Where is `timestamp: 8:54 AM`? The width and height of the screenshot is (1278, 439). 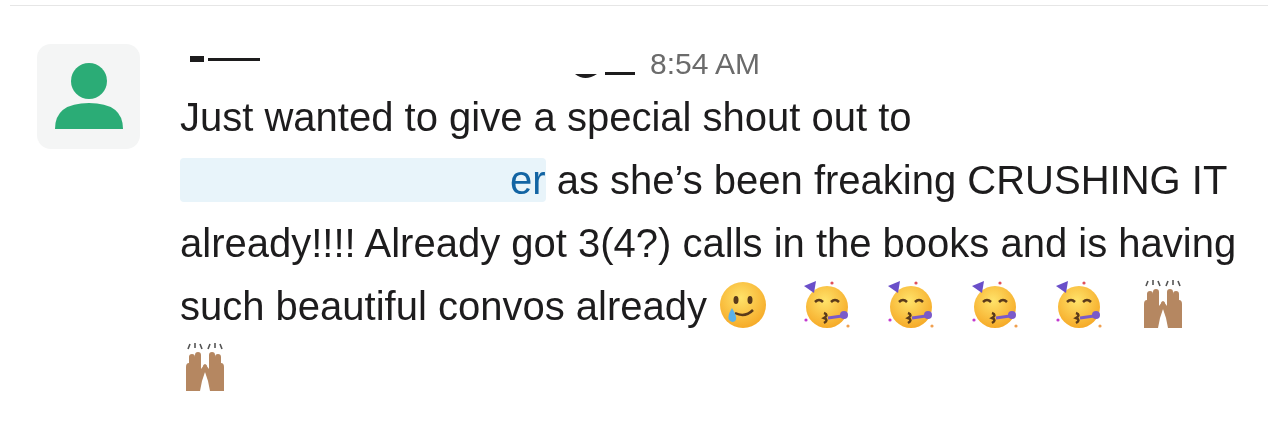 timestamp: 8:54 AM is located at coordinates (705, 64).